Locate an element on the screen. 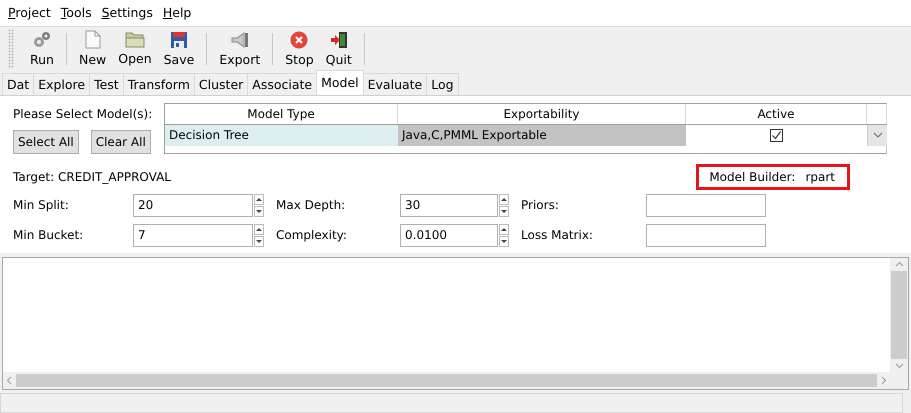  toolbar-button: Save is located at coordinates (179, 49).